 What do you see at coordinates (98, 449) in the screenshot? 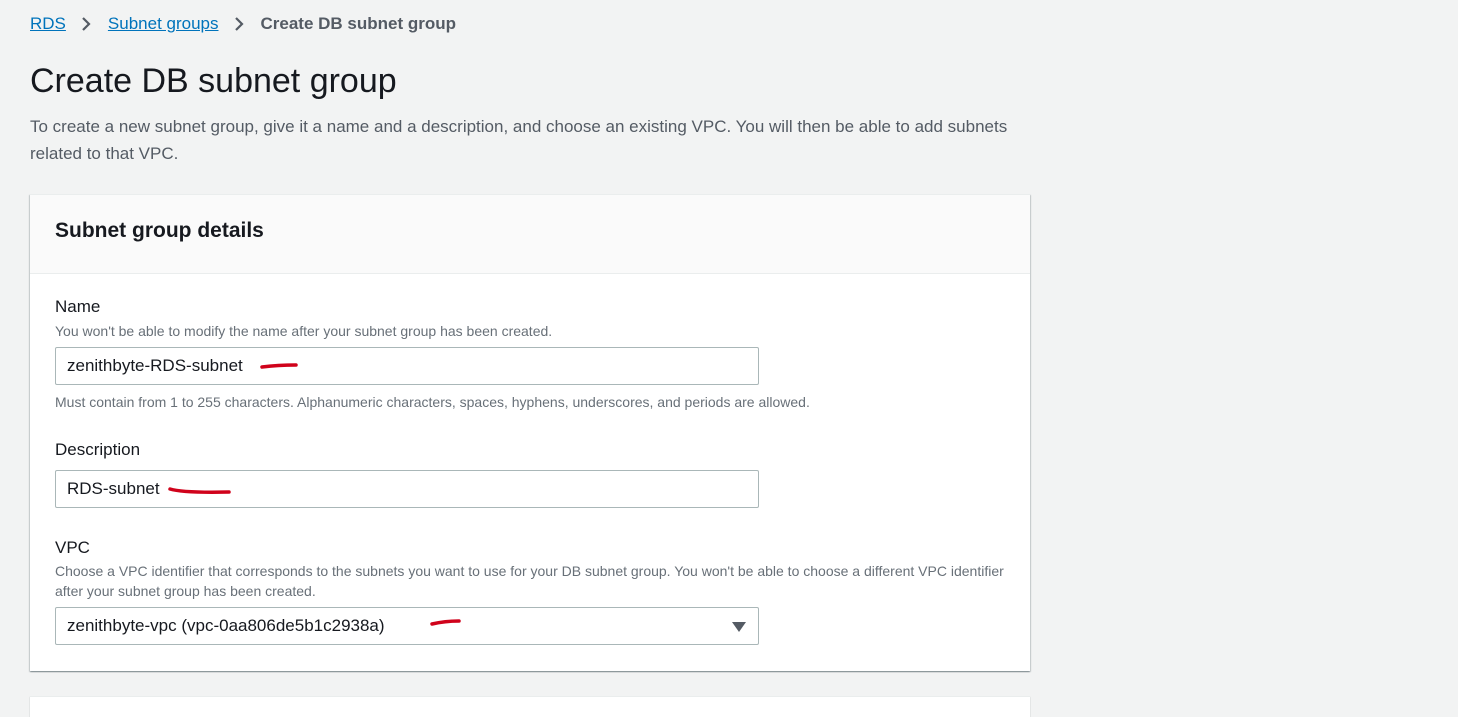
I see `description-label: Description` at bounding box center [98, 449].